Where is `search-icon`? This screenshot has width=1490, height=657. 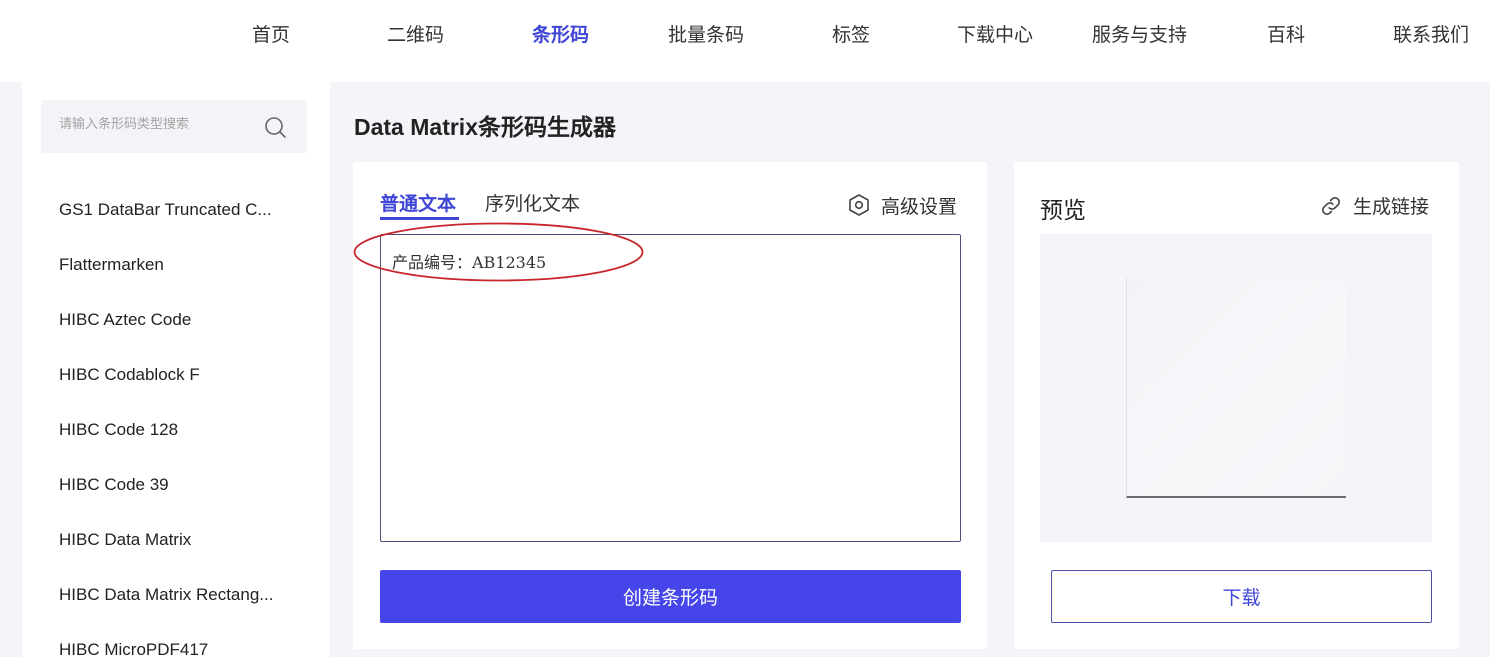 search-icon is located at coordinates (275, 127).